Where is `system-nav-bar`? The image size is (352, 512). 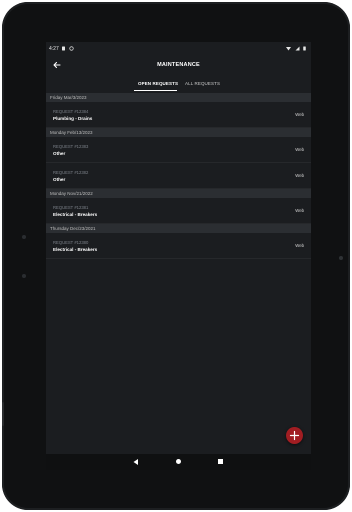 system-nav-bar is located at coordinates (178, 462).